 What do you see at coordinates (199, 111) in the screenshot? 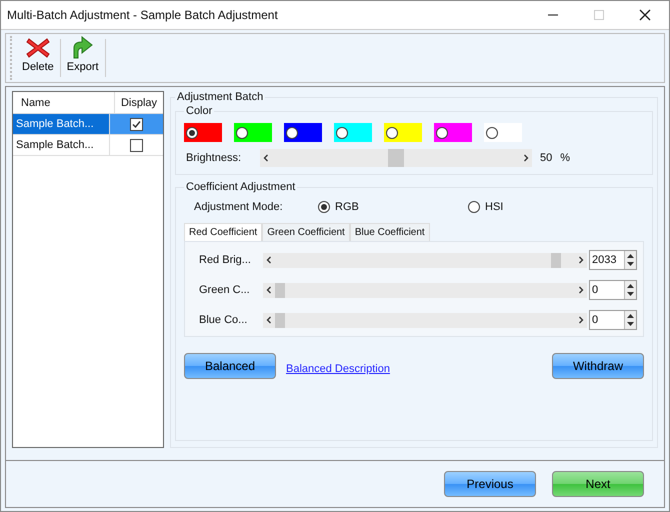
I see `group-title: Color` at bounding box center [199, 111].